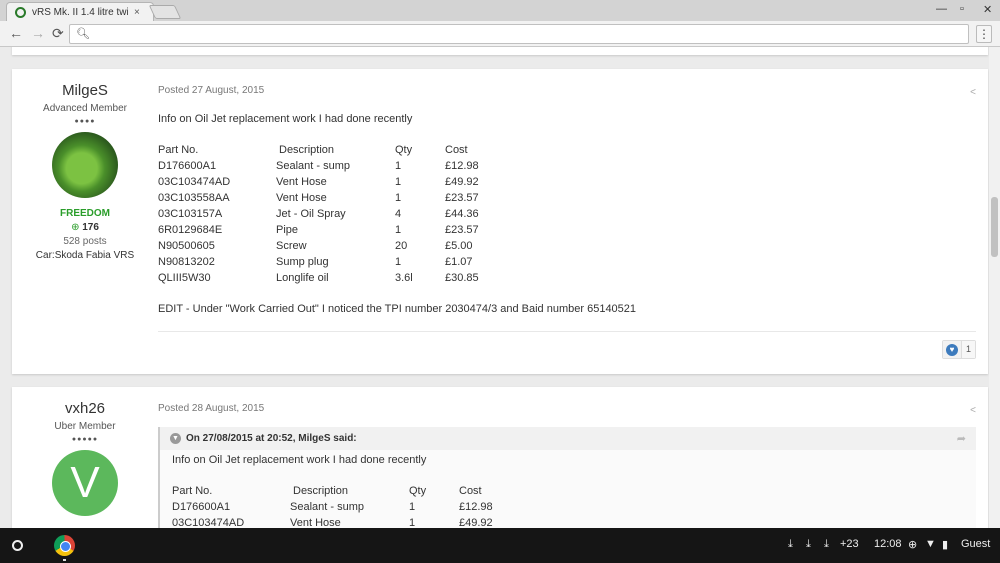  I want to click on cell-part: 03C103474AD, so click(194, 182).